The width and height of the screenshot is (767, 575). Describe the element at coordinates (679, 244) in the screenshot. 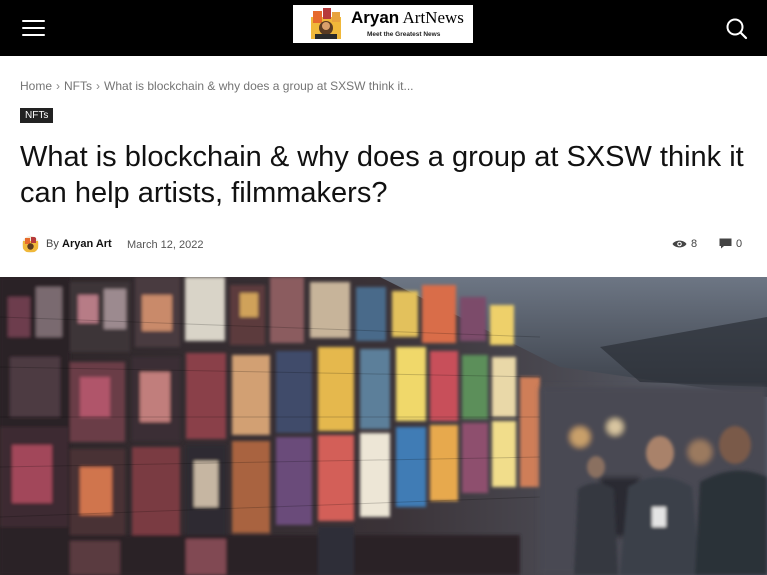

I see `eye-icon` at that location.